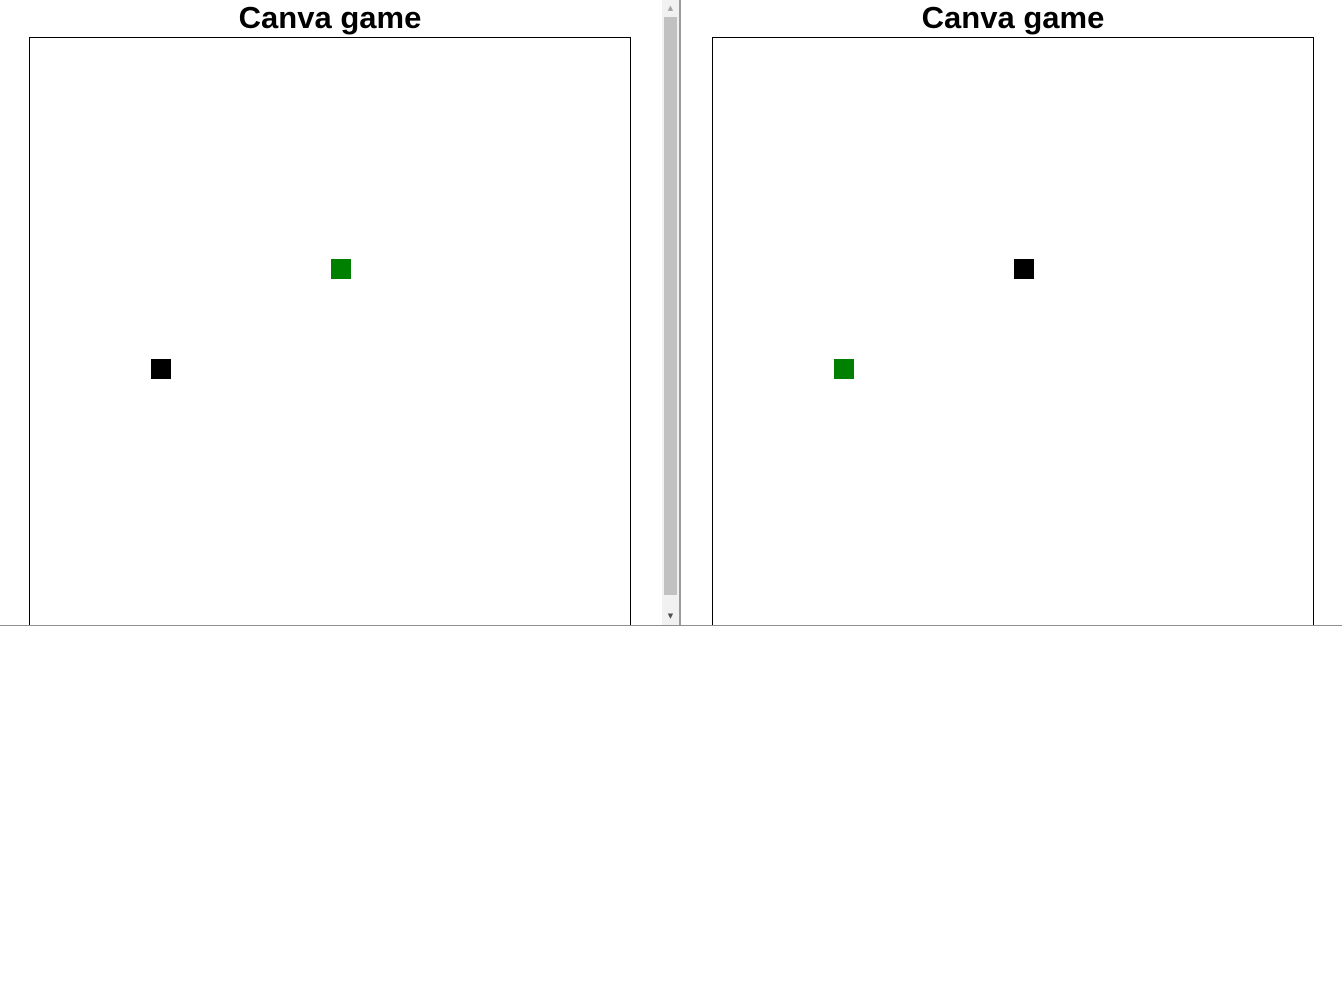 The height and width of the screenshot is (1000, 1342). I want to click on left-pane-title: Canva game, so click(330, 17).